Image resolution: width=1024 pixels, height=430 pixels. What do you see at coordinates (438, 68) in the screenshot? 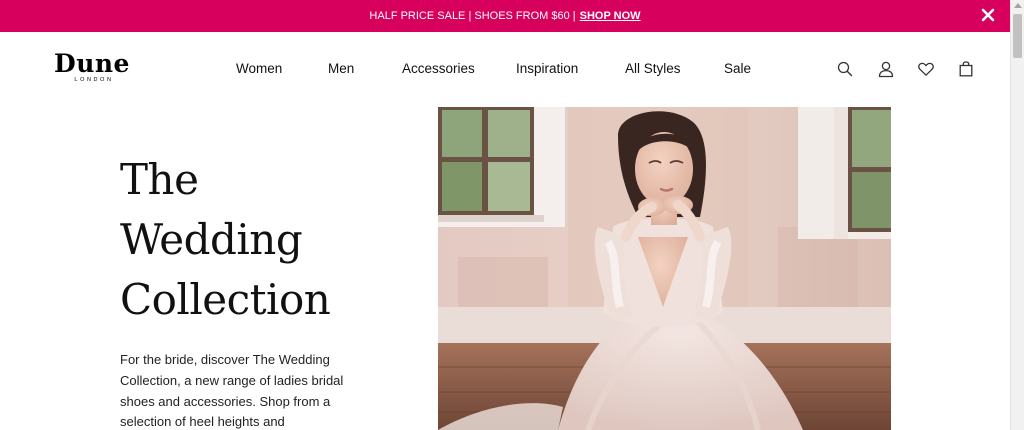
I see `nav-accessories: Accessories` at bounding box center [438, 68].